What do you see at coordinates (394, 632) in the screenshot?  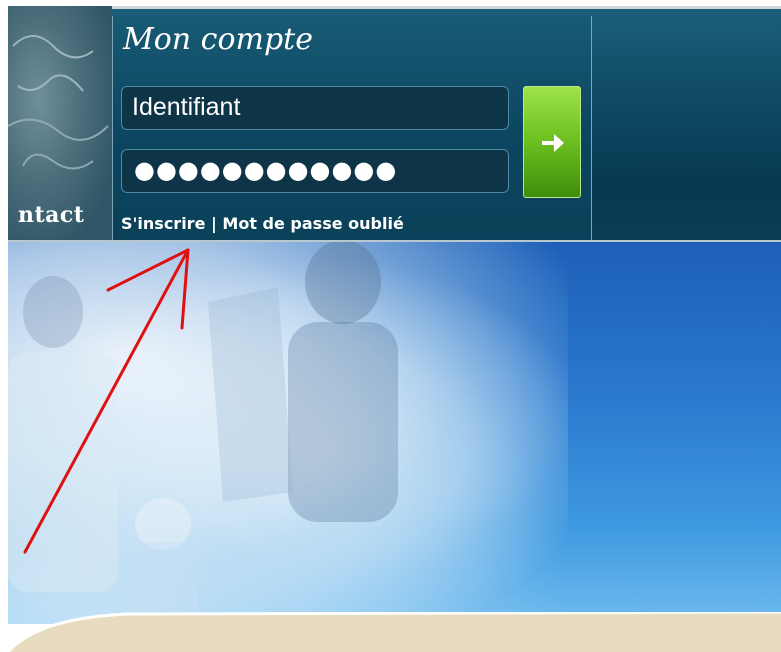 I see `bottom-wave-decoration` at bounding box center [394, 632].